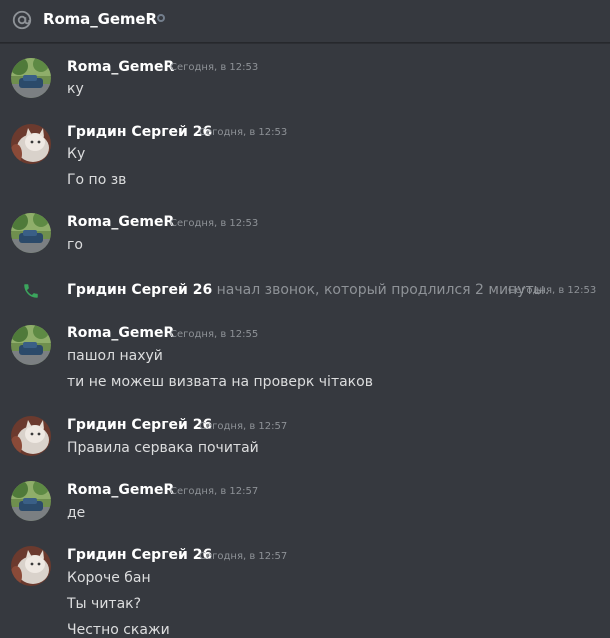  What do you see at coordinates (161, 18) in the screenshot?
I see `offline-status-icon` at bounding box center [161, 18].